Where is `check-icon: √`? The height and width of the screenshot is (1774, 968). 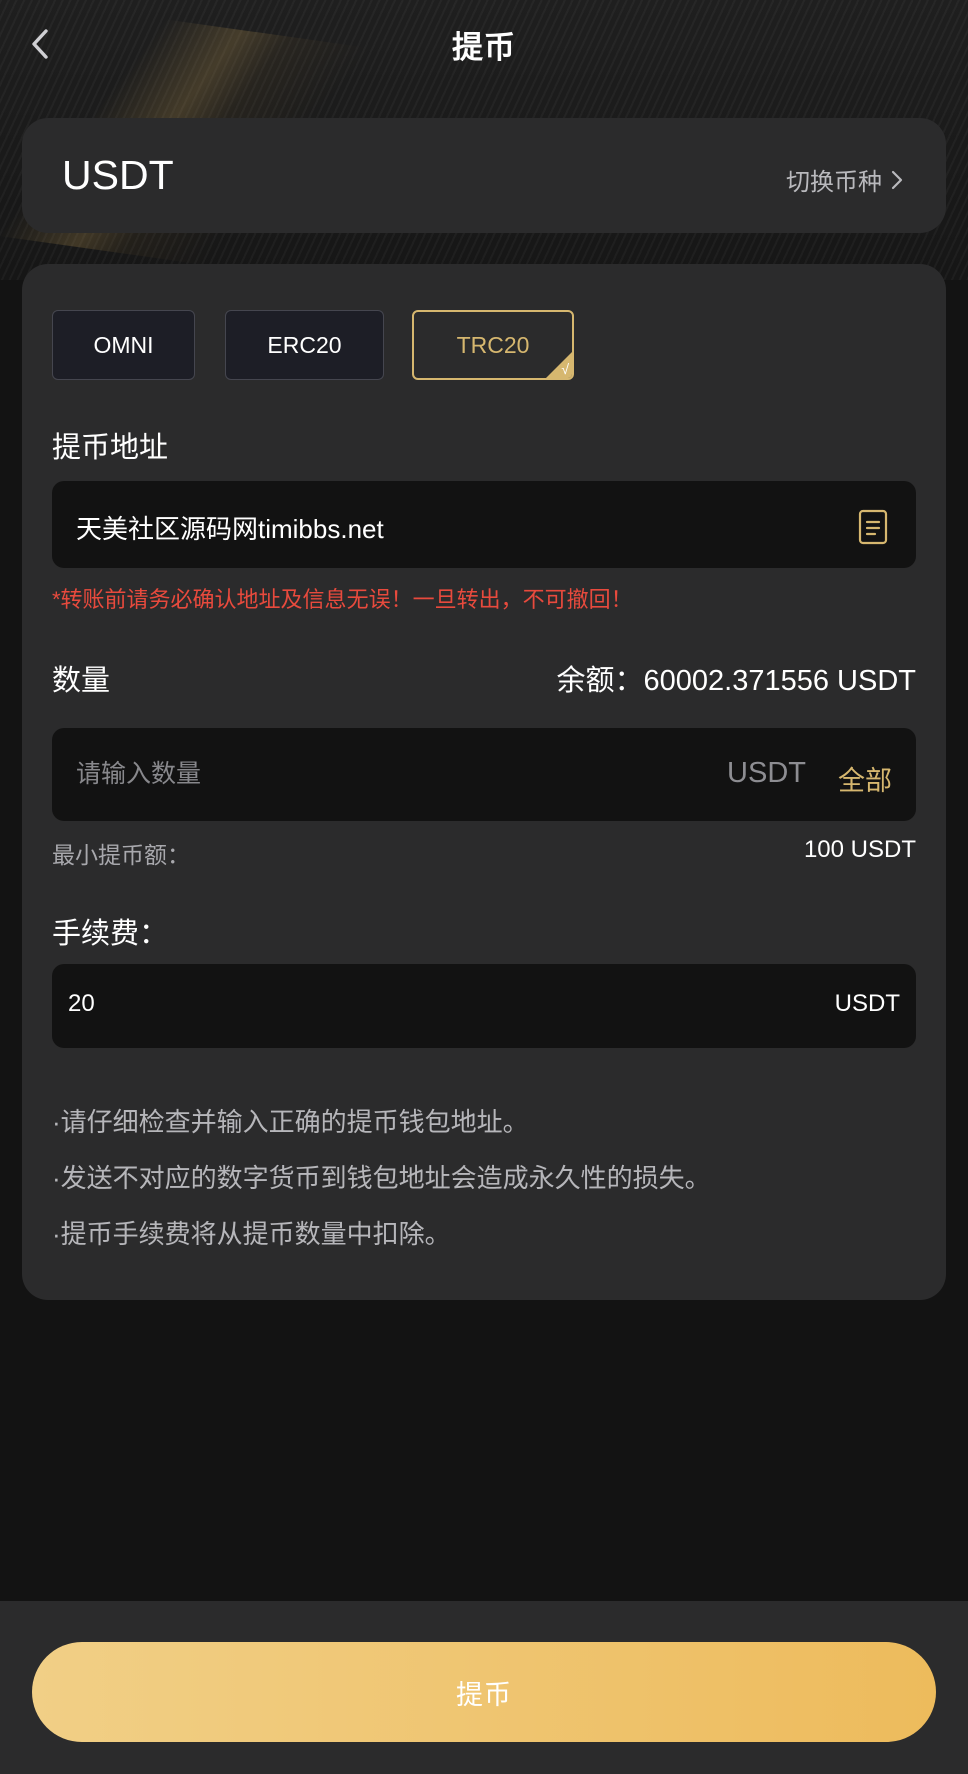 check-icon: √ is located at coordinates (565, 369).